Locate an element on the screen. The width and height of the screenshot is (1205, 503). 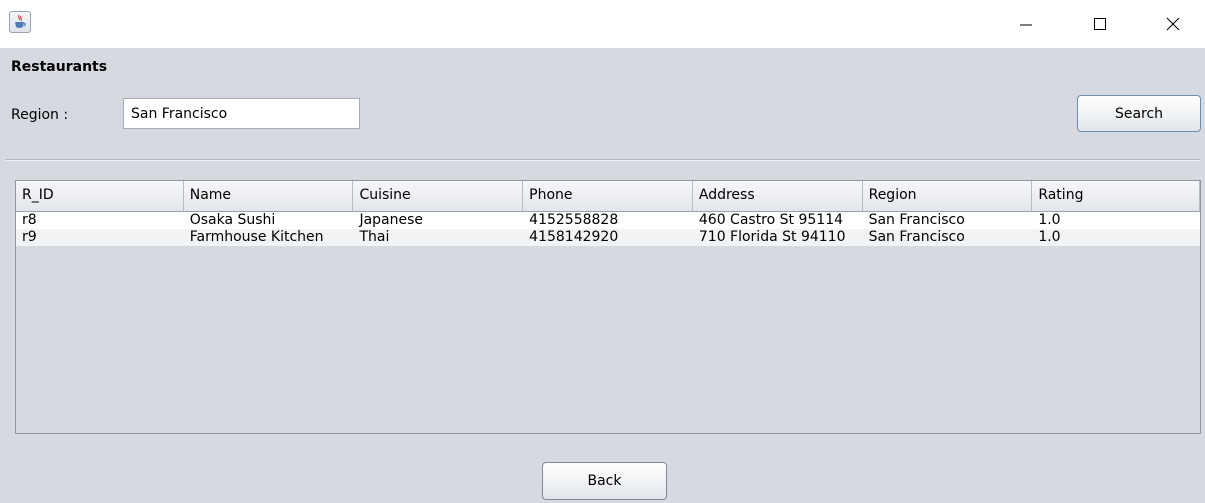
cell-phone: 4158142920 is located at coordinates (574, 237).